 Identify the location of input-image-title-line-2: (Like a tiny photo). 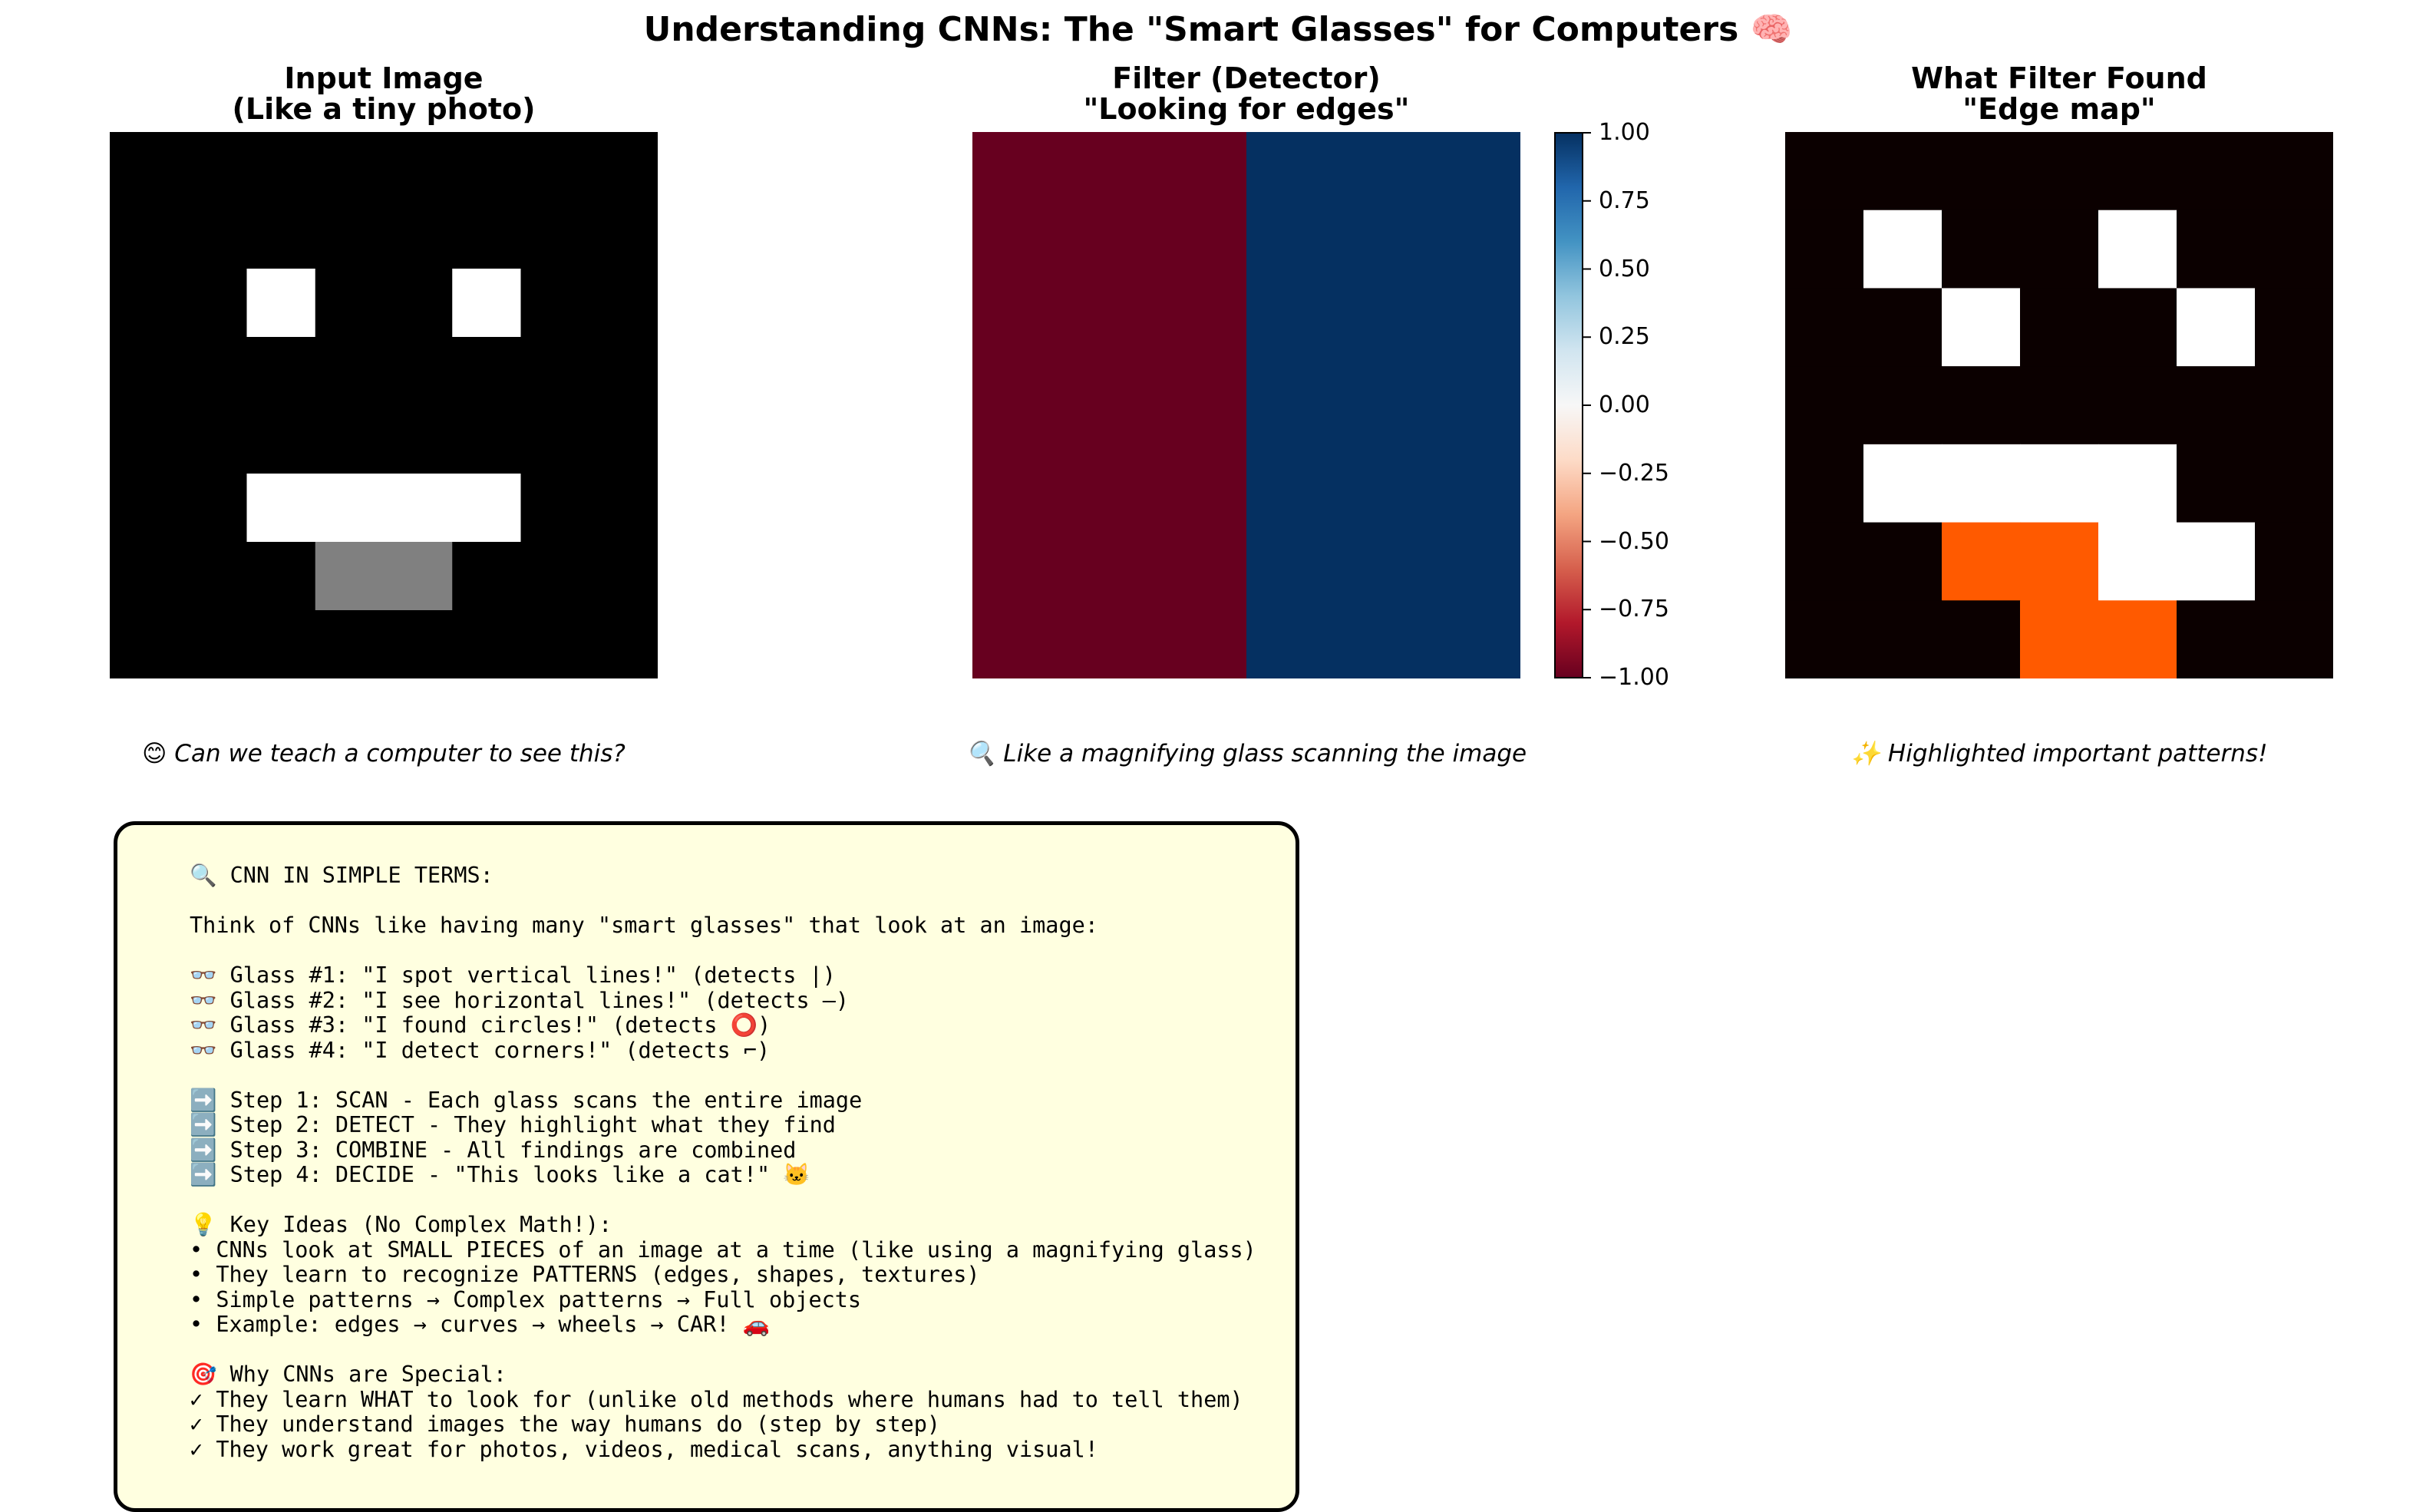
(384, 109).